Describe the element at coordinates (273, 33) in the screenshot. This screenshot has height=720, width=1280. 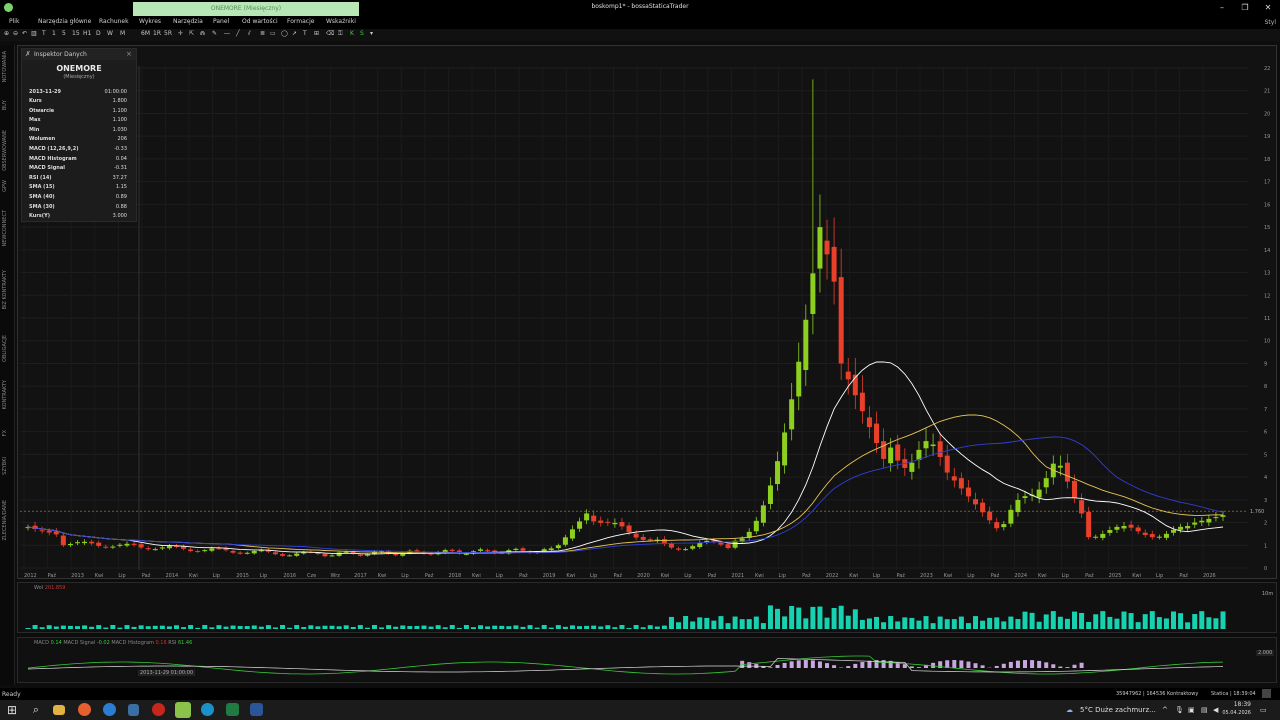
I see `rectangle-icon: ▭` at that location.